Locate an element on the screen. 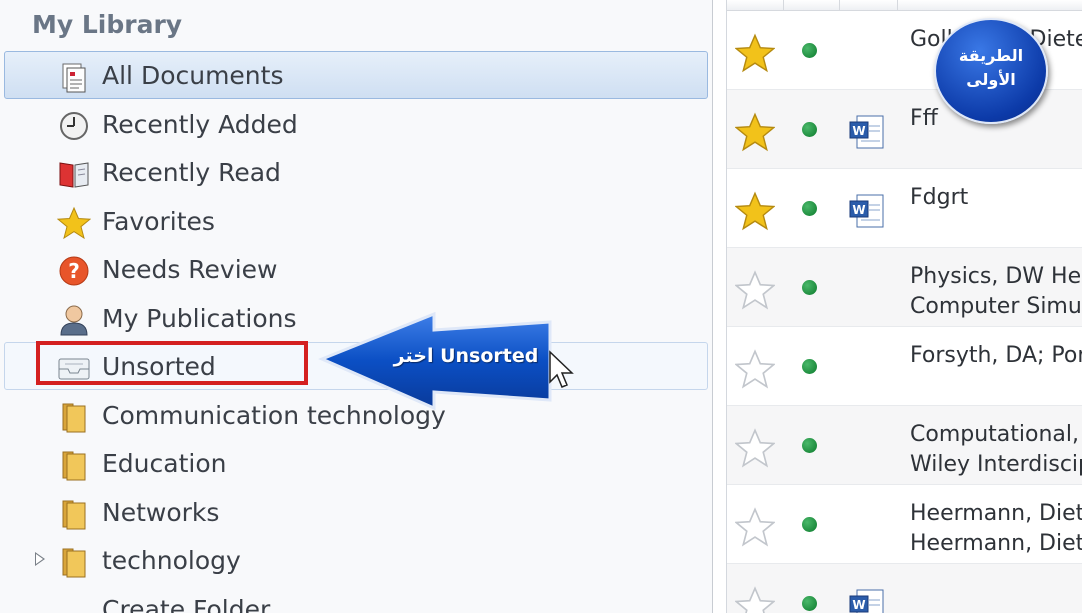  document-line-1: Forsyth, DA; Ponce is located at coordinates (996, 355).